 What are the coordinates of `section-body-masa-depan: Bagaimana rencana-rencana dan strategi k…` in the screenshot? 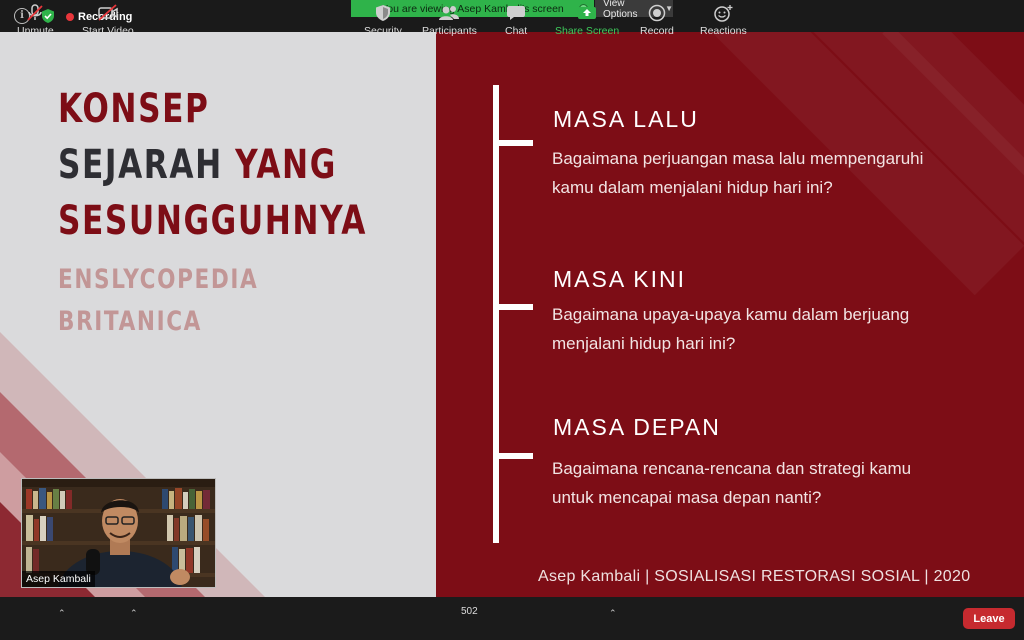 It's located at (777, 483).